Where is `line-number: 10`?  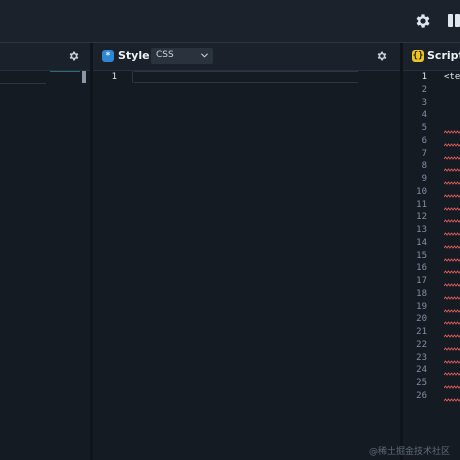 line-number: 10 is located at coordinates (421, 191).